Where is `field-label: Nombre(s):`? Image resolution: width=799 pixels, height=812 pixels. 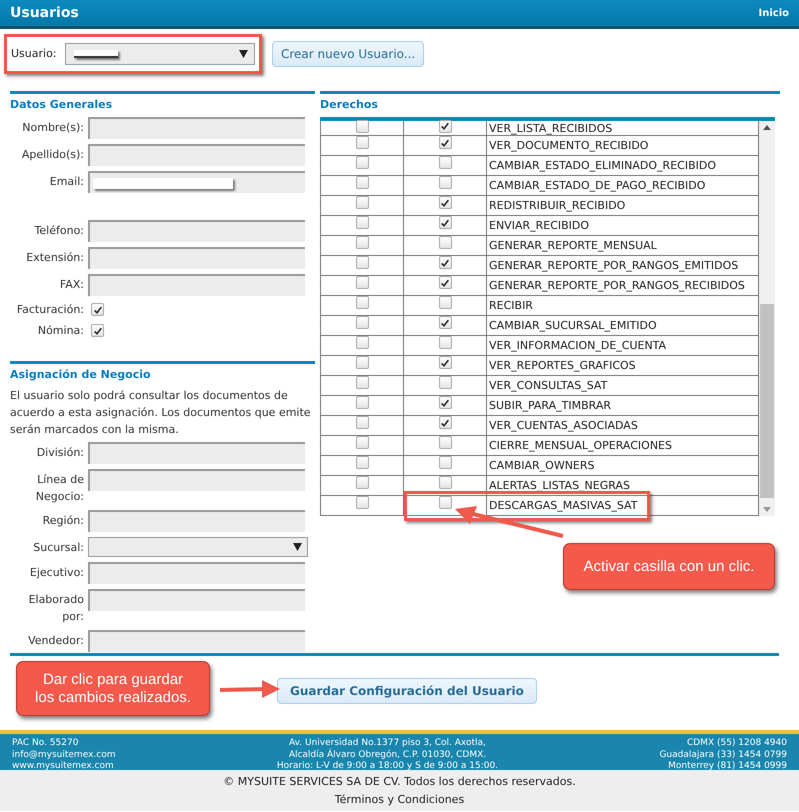
field-label: Nombre(s): is located at coordinates (52, 128).